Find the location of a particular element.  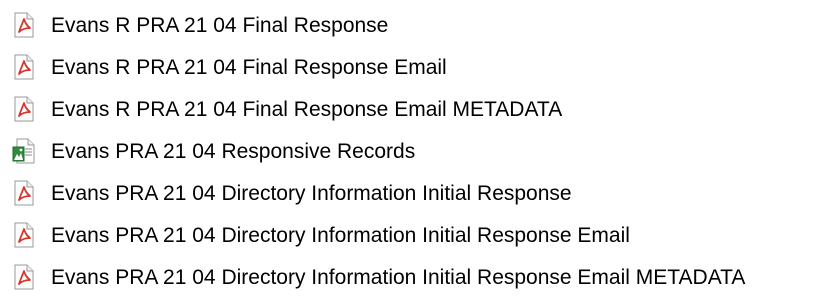

file-name: Evans R PRA 21 04 Final Response is located at coordinates (220, 25).